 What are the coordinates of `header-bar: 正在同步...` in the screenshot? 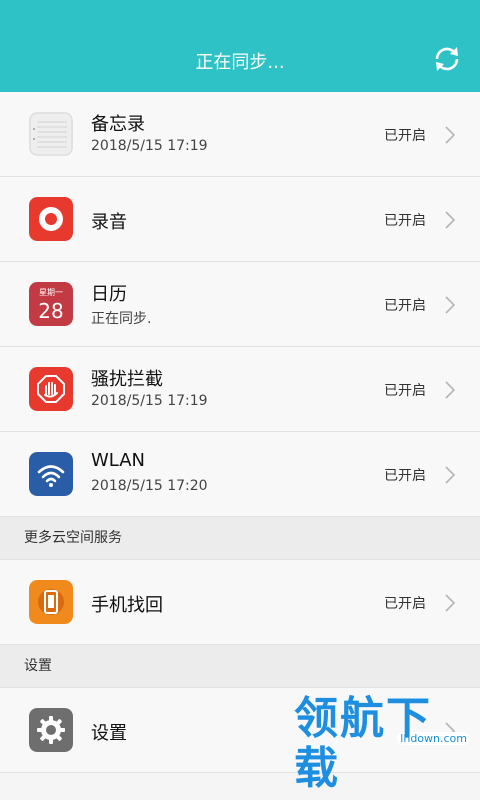 It's located at (240, 46).